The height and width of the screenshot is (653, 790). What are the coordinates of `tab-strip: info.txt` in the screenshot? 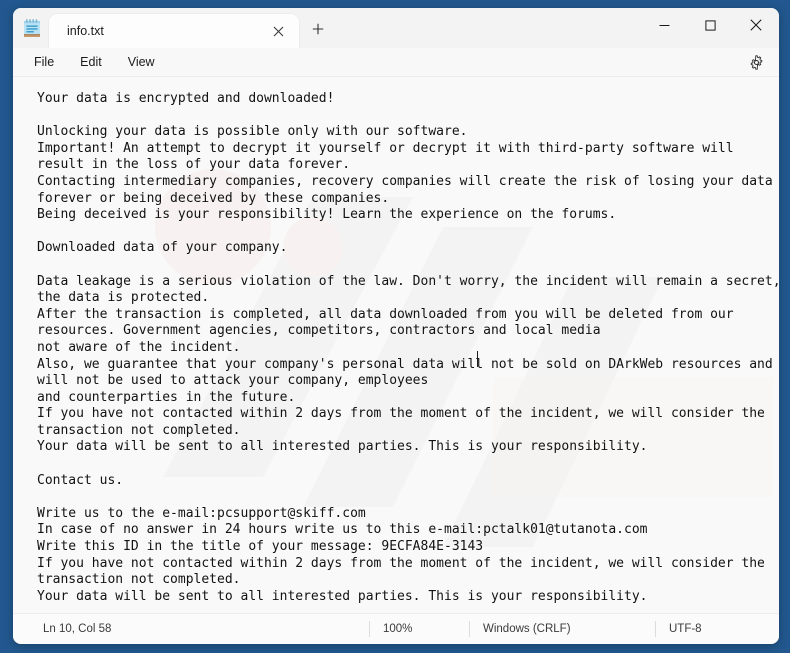 It's located at (174, 28).